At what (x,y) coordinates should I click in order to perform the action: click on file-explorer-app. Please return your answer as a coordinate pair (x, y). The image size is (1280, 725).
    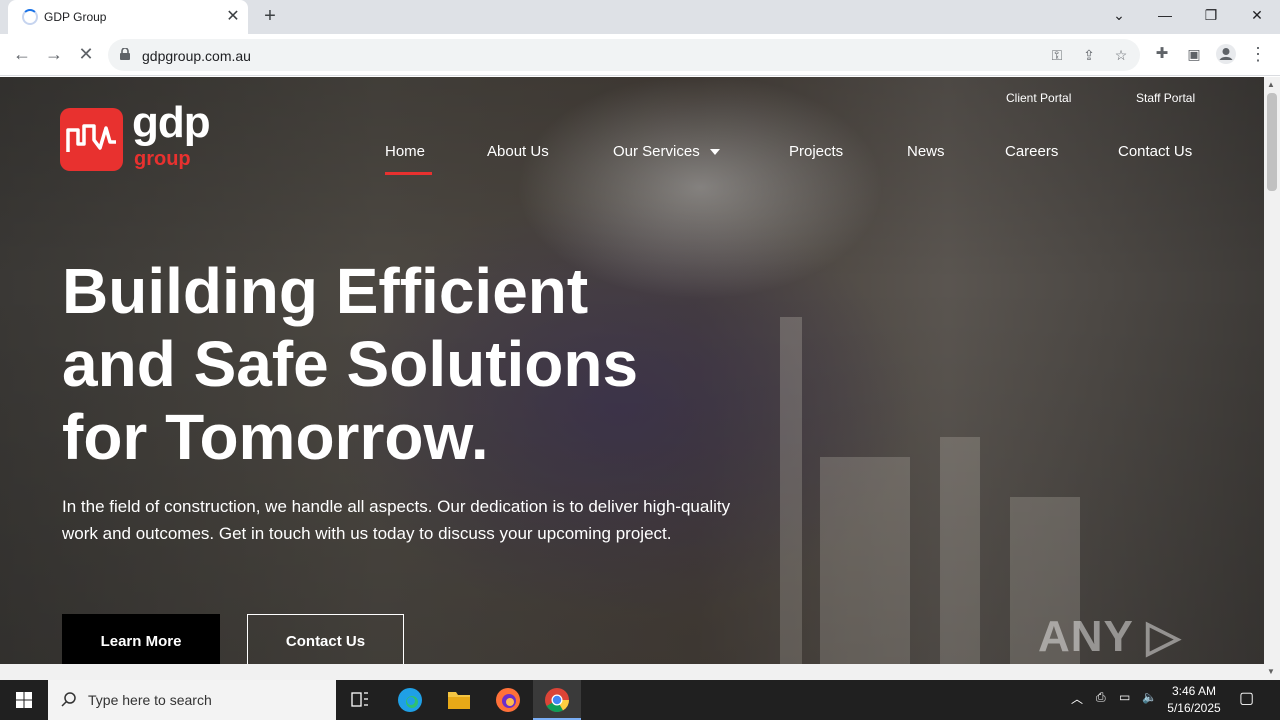
    Looking at the image, I should click on (459, 700).